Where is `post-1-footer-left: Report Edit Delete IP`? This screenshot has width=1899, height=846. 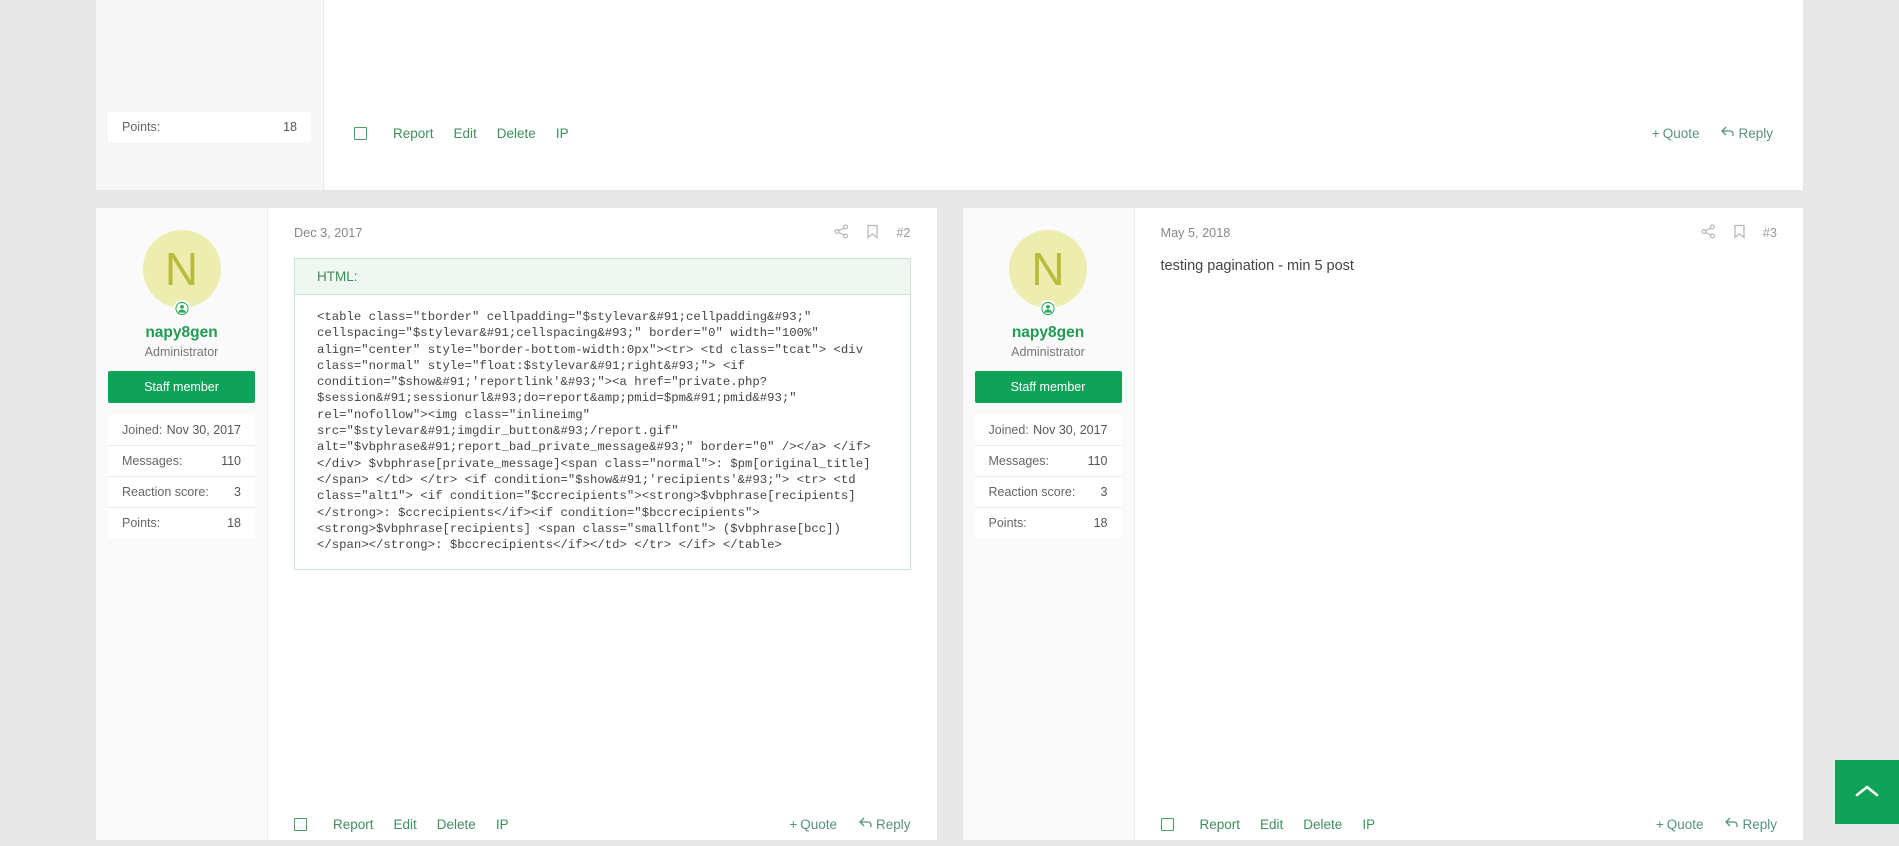 post-1-footer-left: Report Edit Delete IP is located at coordinates (461, 133).